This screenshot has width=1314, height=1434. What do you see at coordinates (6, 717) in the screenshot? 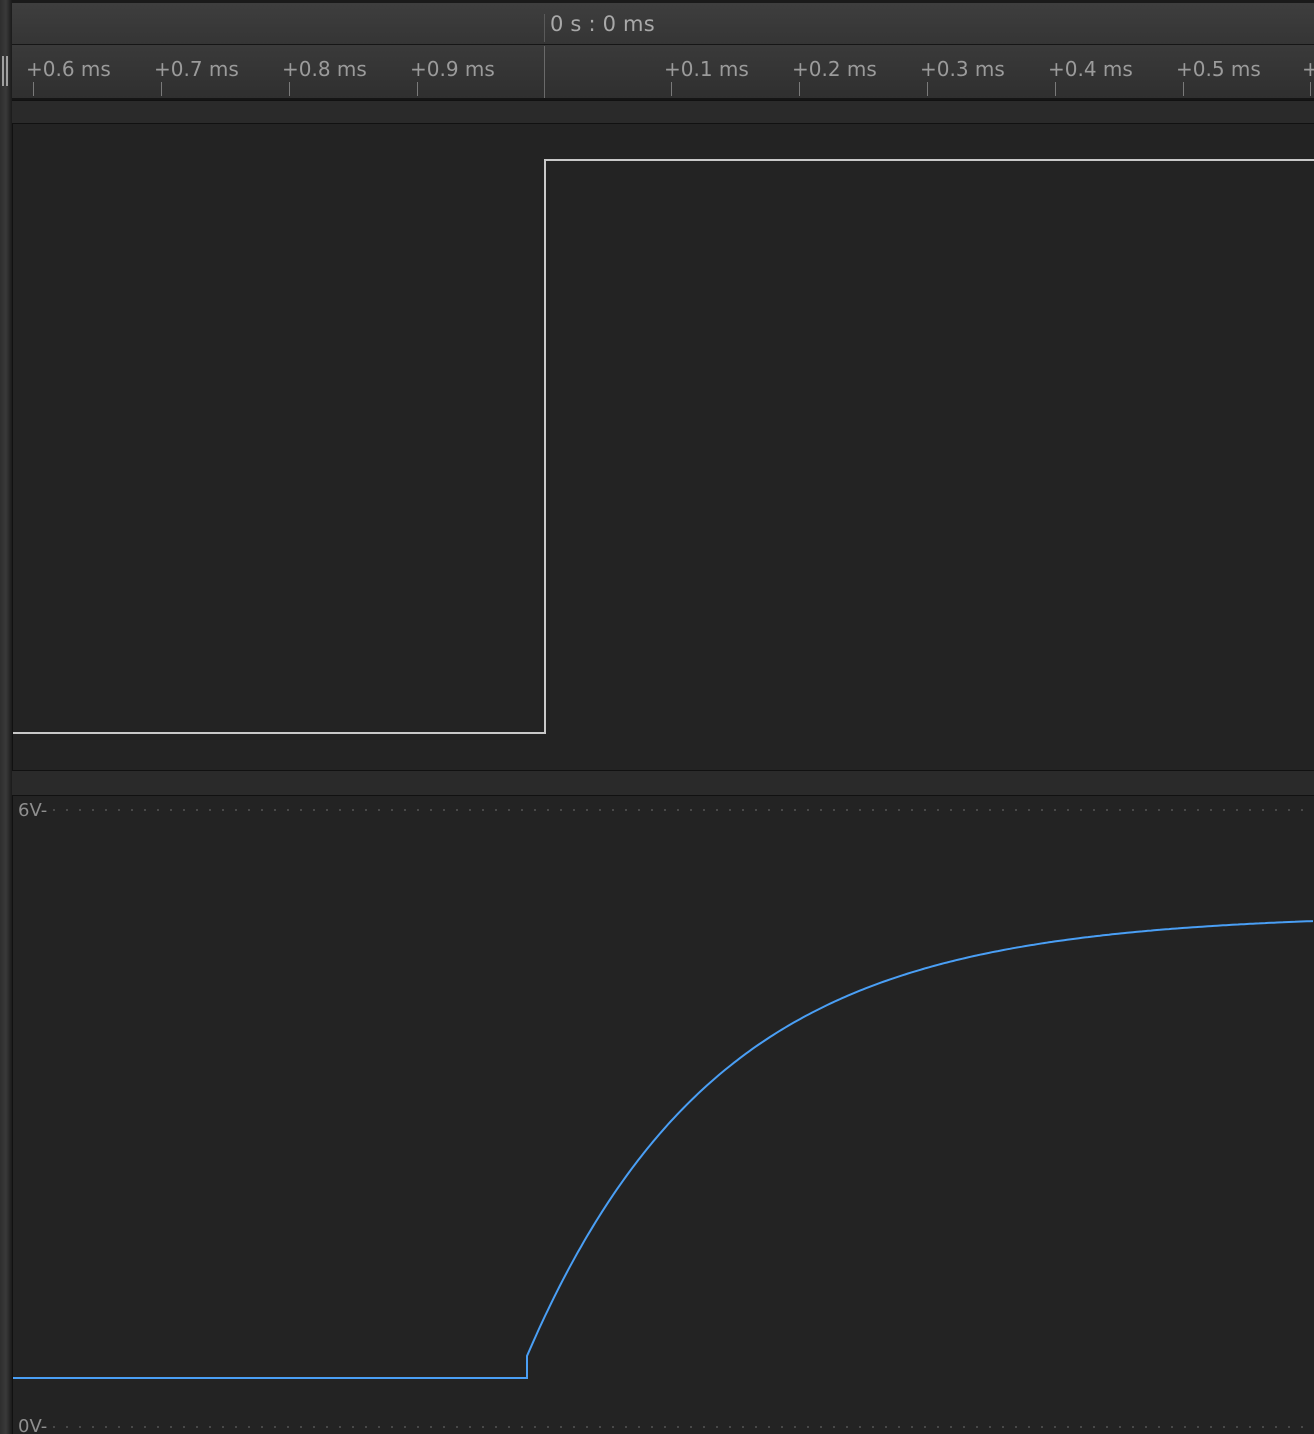
I see `channel-sidebar-edge` at bounding box center [6, 717].